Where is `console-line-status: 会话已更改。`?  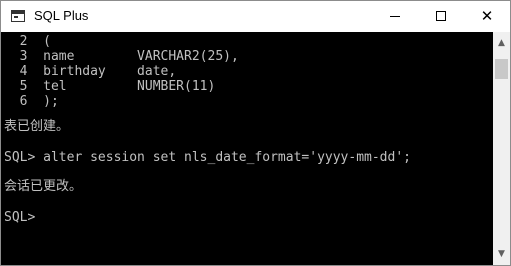 console-line-status: 会话已更改。 is located at coordinates (43, 186).